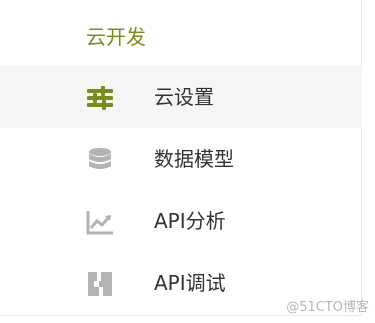 The image size is (375, 323). I want to click on watermark: @51CTO博客, so click(327, 307).